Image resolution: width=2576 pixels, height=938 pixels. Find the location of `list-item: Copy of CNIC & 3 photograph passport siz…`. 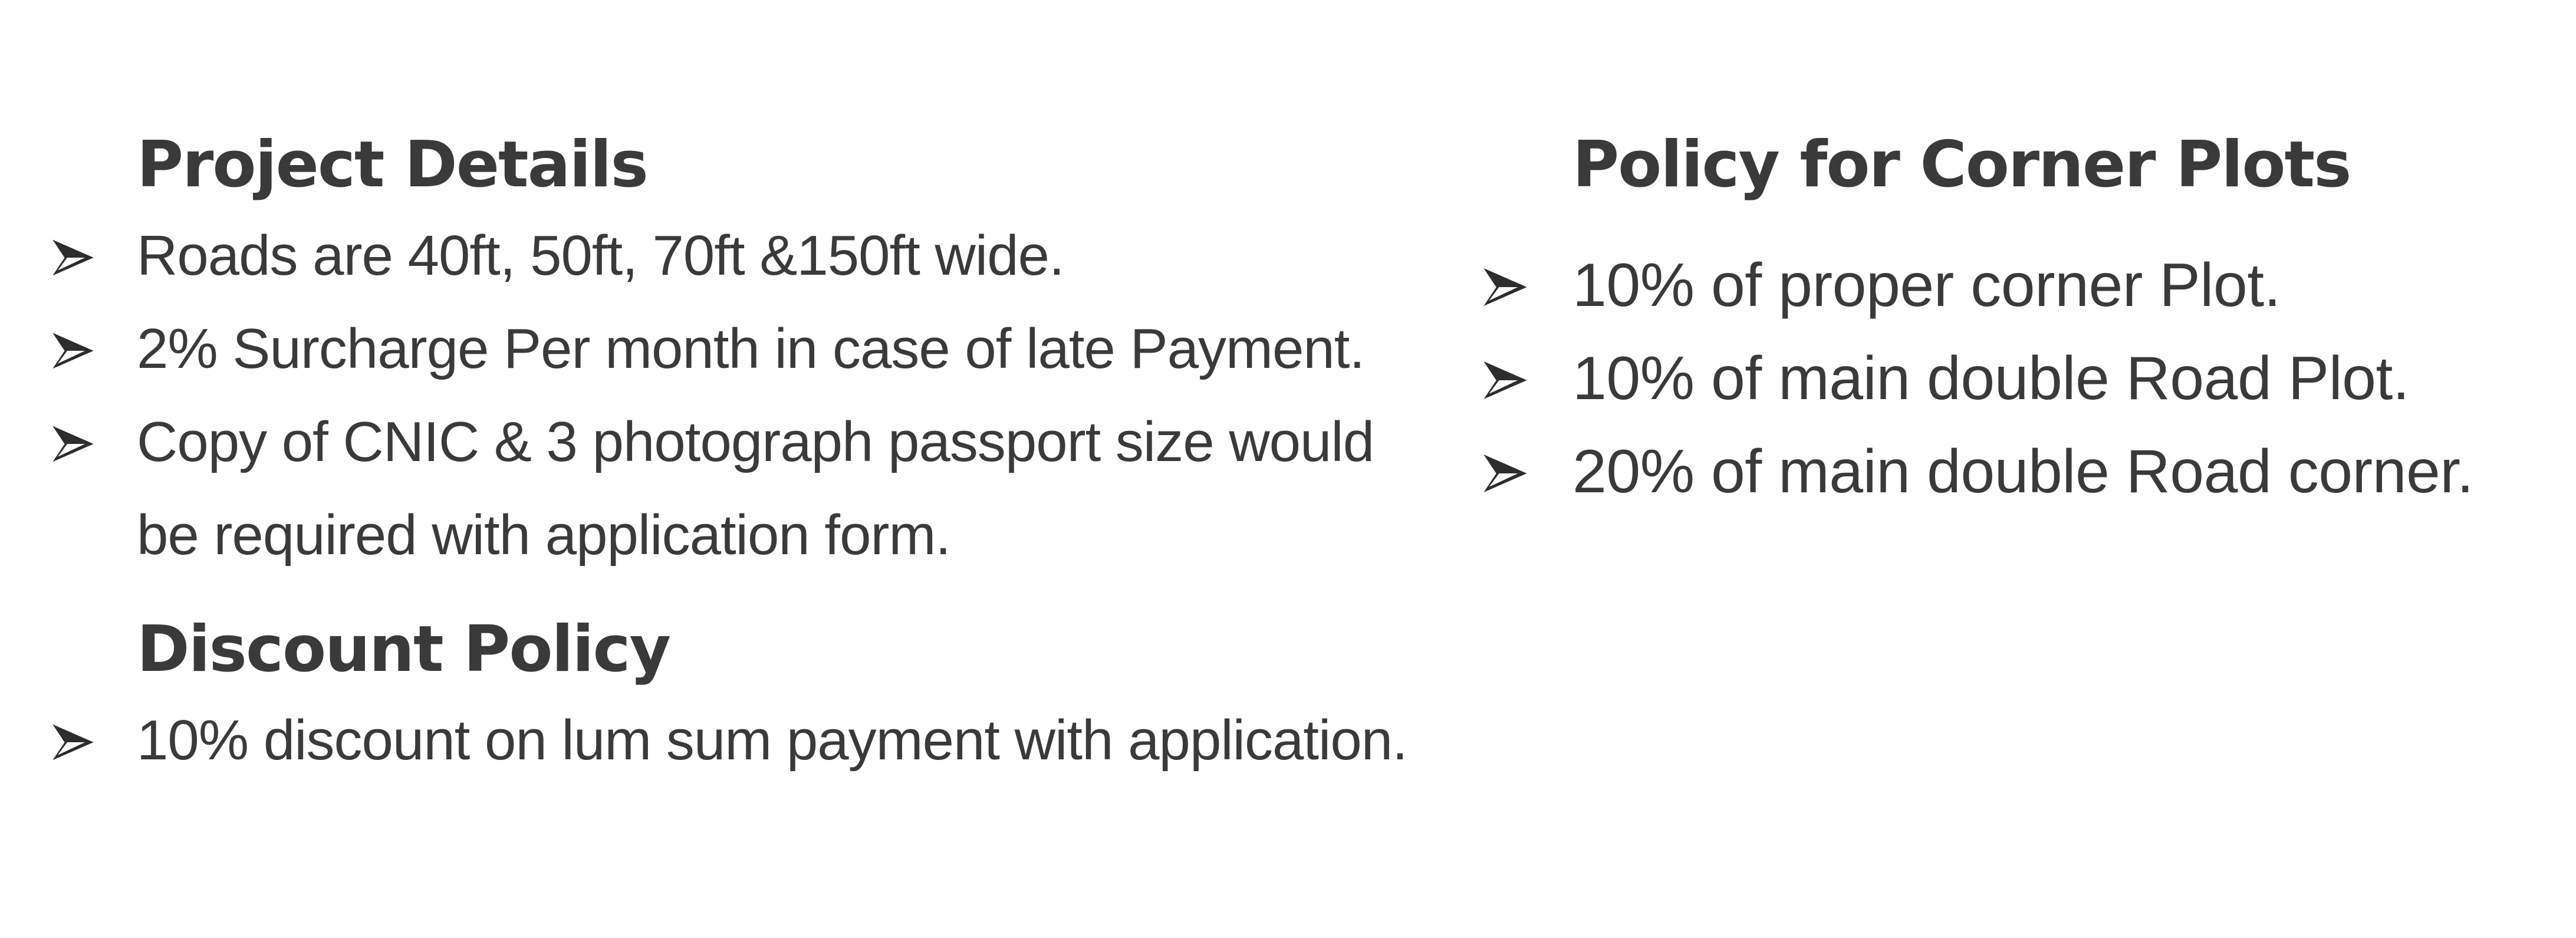

list-item: Copy of CNIC & 3 photograph passport siz… is located at coordinates (726, 489).